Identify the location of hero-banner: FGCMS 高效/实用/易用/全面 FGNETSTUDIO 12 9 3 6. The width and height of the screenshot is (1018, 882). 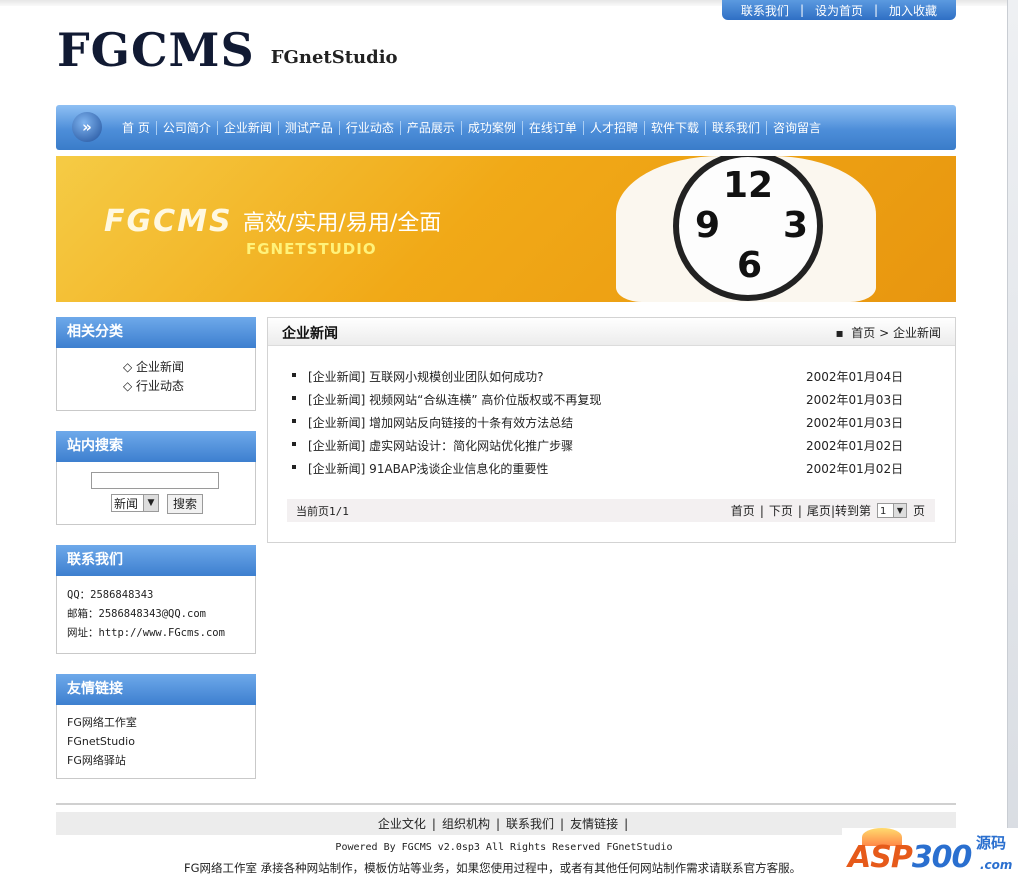
(506, 229).